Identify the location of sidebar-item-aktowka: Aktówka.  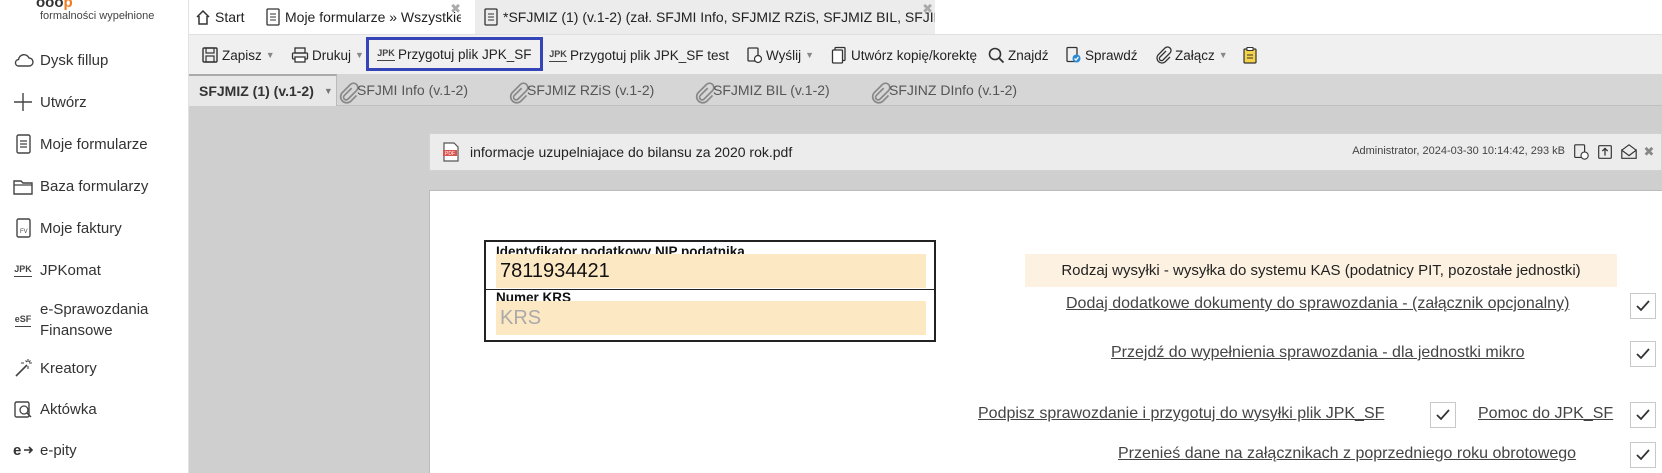
(94, 409).